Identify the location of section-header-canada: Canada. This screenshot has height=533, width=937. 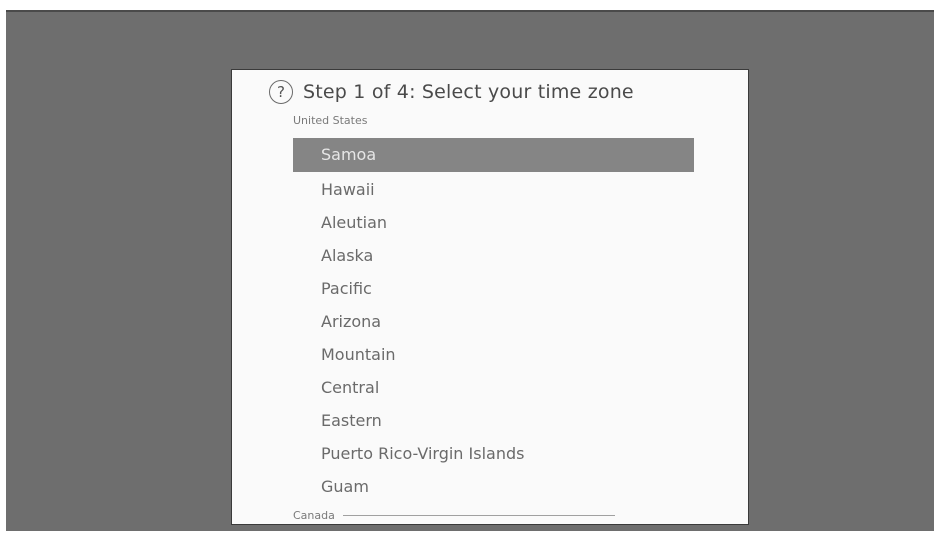
(454, 515).